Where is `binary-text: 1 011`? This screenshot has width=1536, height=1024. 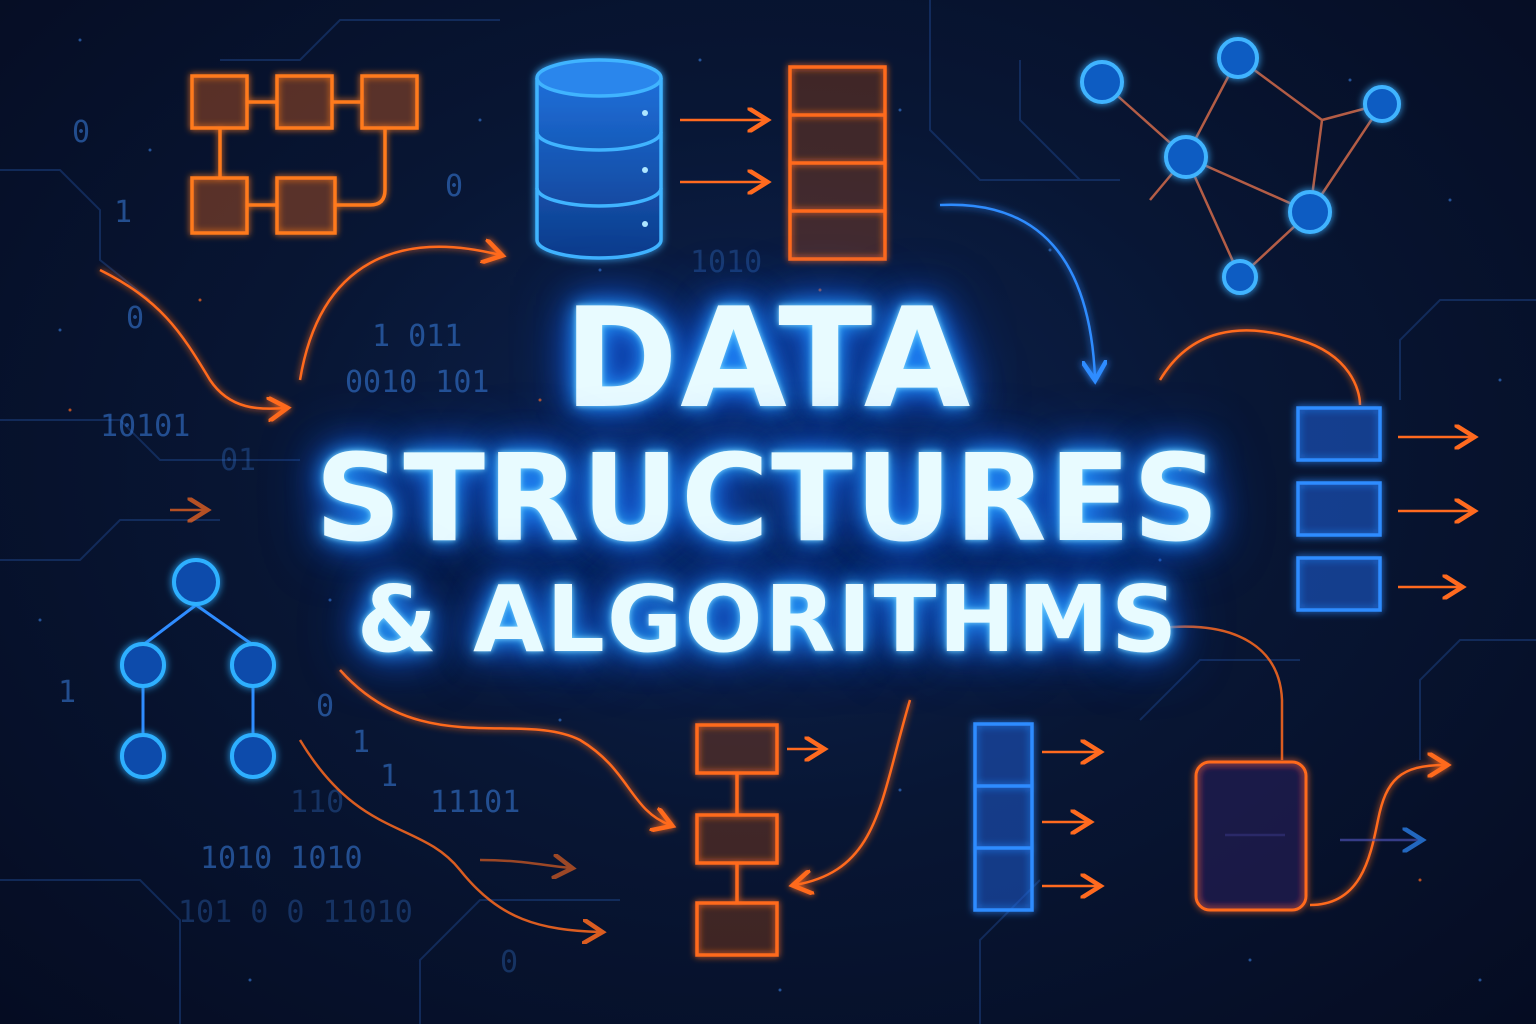 binary-text: 1 011 is located at coordinates (417, 336).